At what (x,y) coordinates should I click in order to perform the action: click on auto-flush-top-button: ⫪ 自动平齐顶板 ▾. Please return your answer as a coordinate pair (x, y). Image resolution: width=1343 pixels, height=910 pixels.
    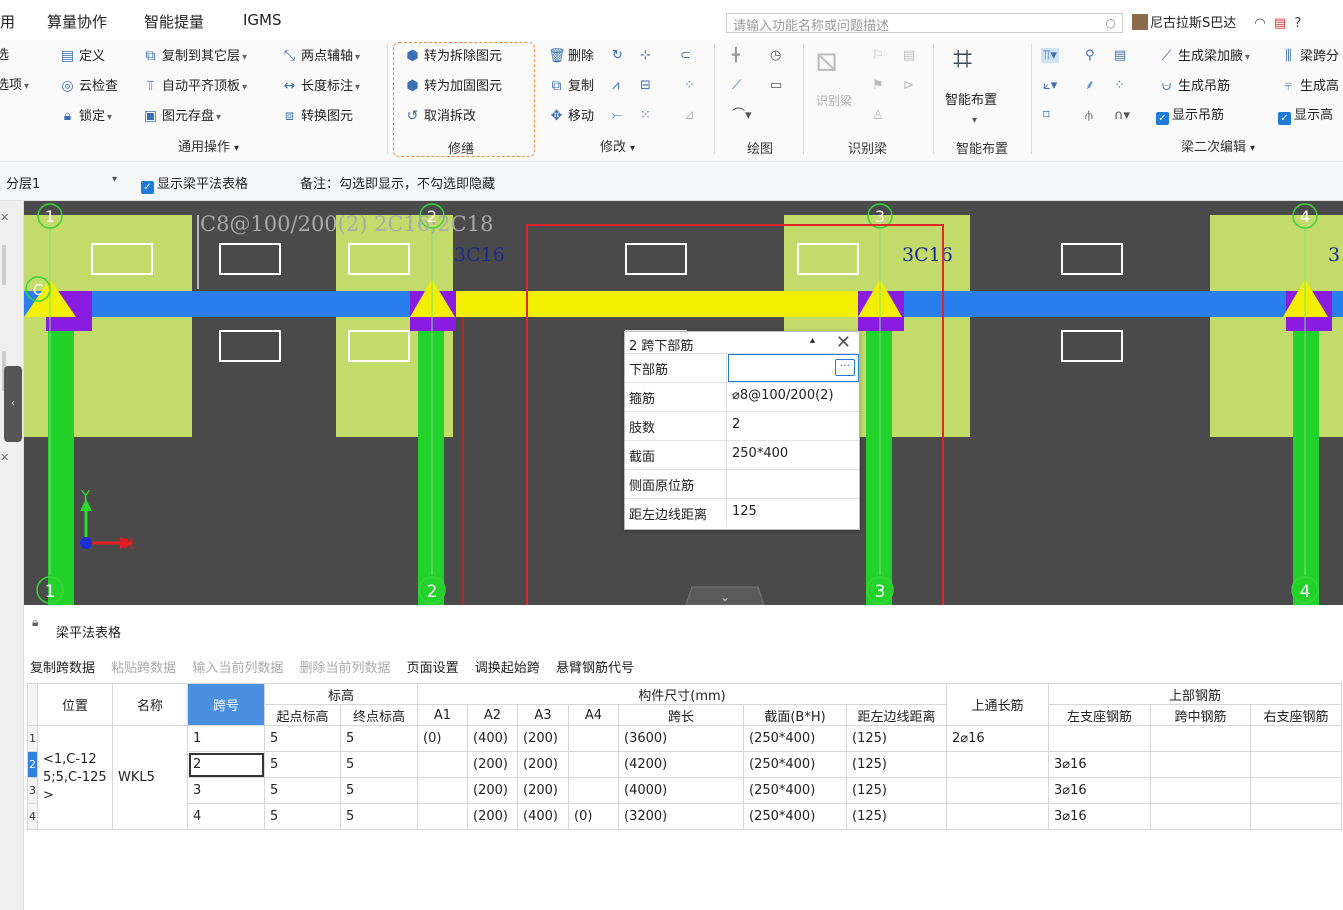
    Looking at the image, I should click on (195, 87).